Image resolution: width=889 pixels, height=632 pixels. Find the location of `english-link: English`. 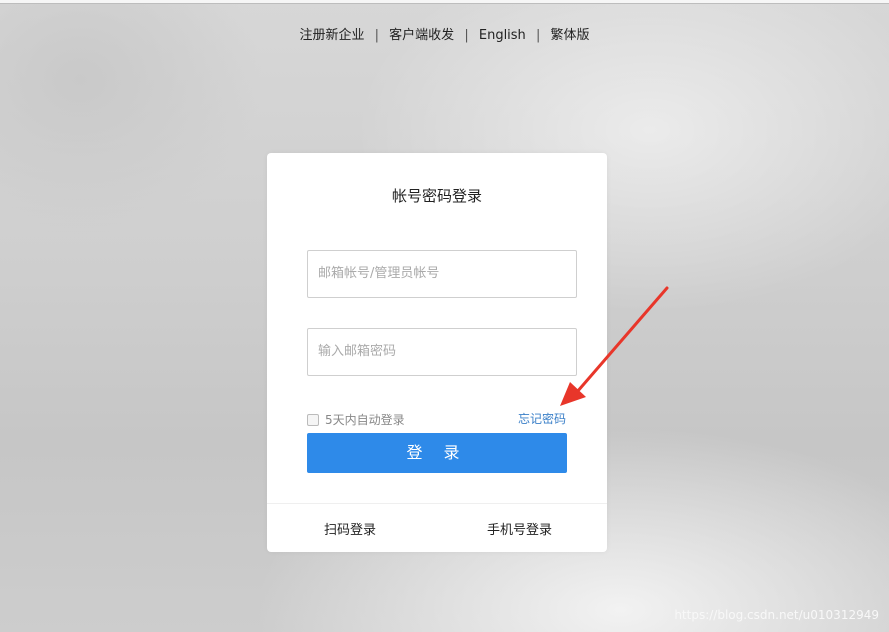

english-link: English is located at coordinates (502, 35).